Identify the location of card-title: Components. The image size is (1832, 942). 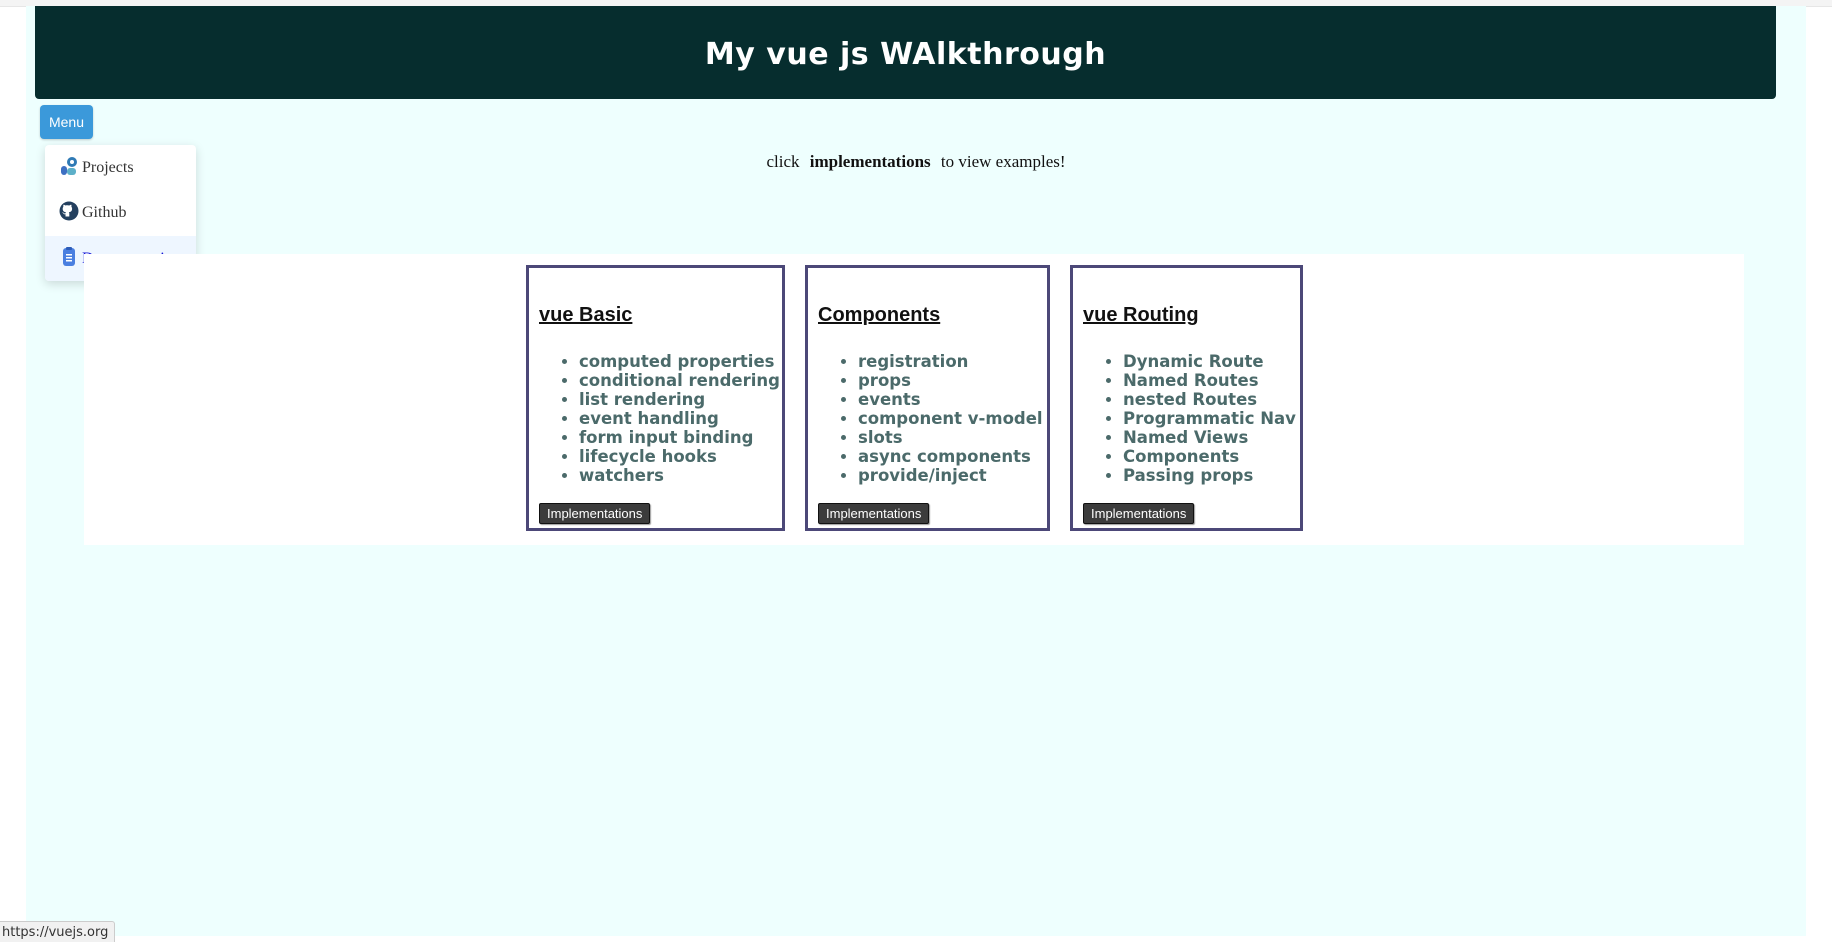
(879, 315).